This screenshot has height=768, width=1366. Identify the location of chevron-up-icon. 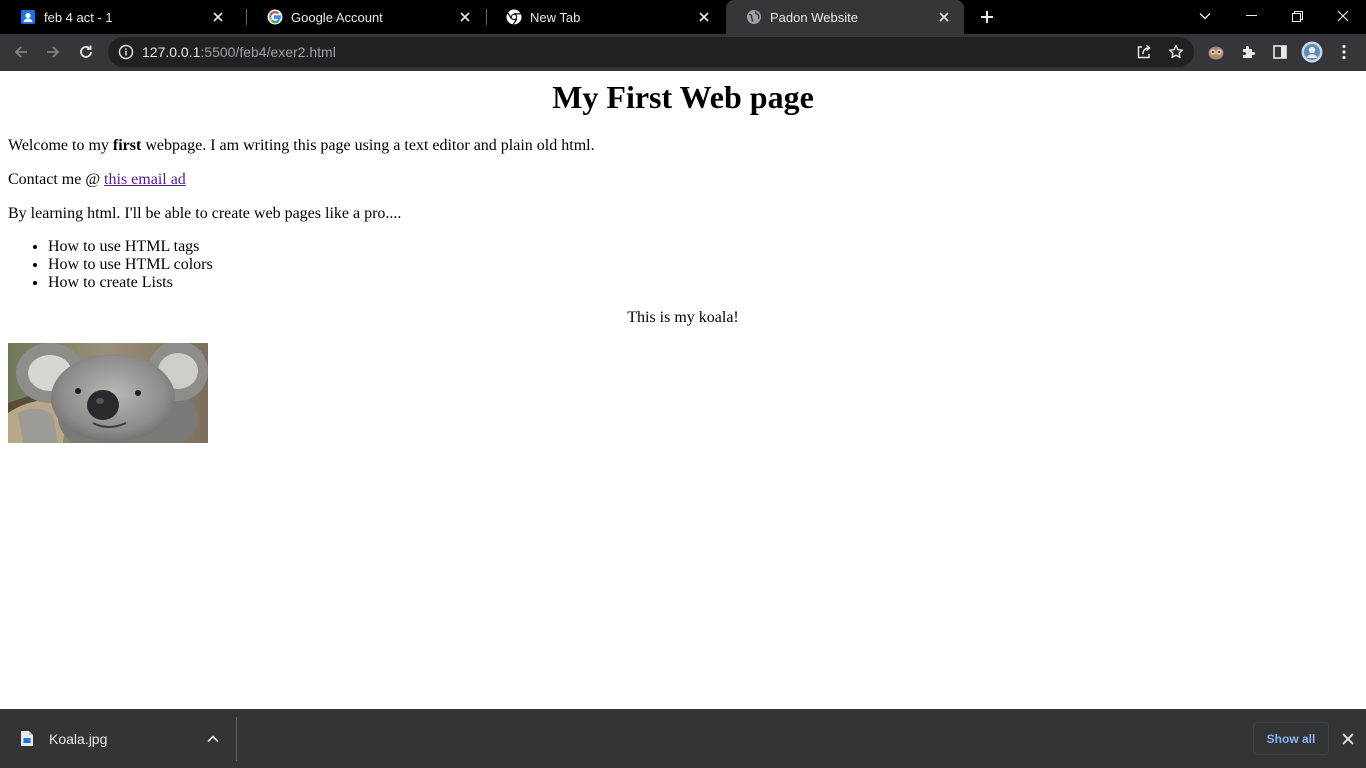
(213, 739).